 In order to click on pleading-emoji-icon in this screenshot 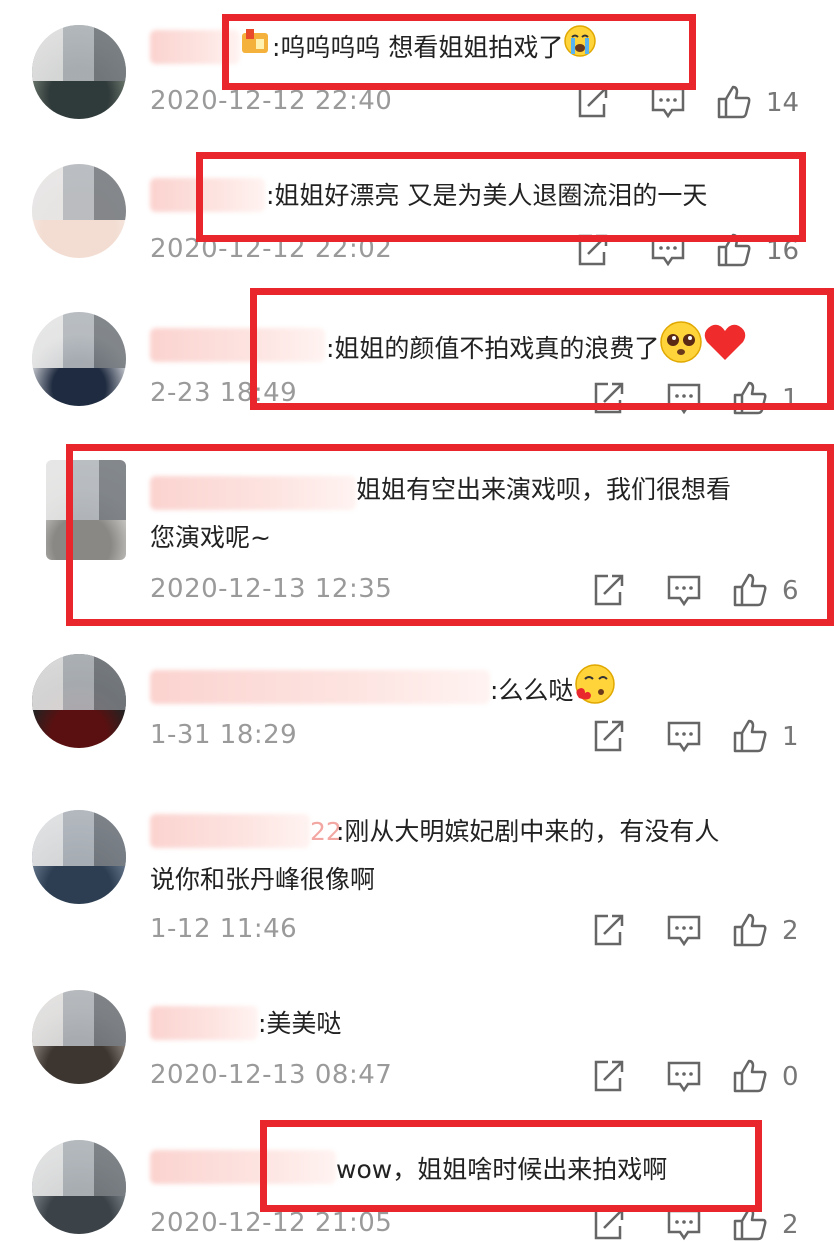, I will do `click(681, 350)`.